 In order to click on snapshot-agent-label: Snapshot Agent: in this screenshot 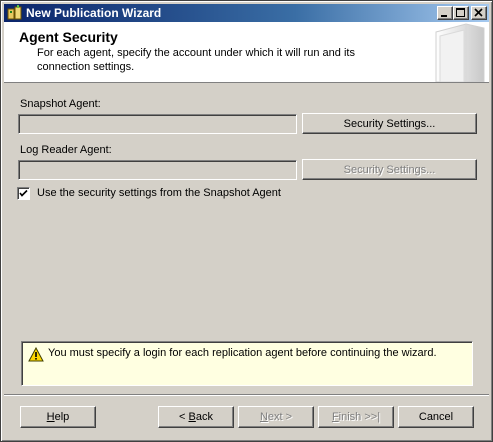, I will do `click(60, 104)`.